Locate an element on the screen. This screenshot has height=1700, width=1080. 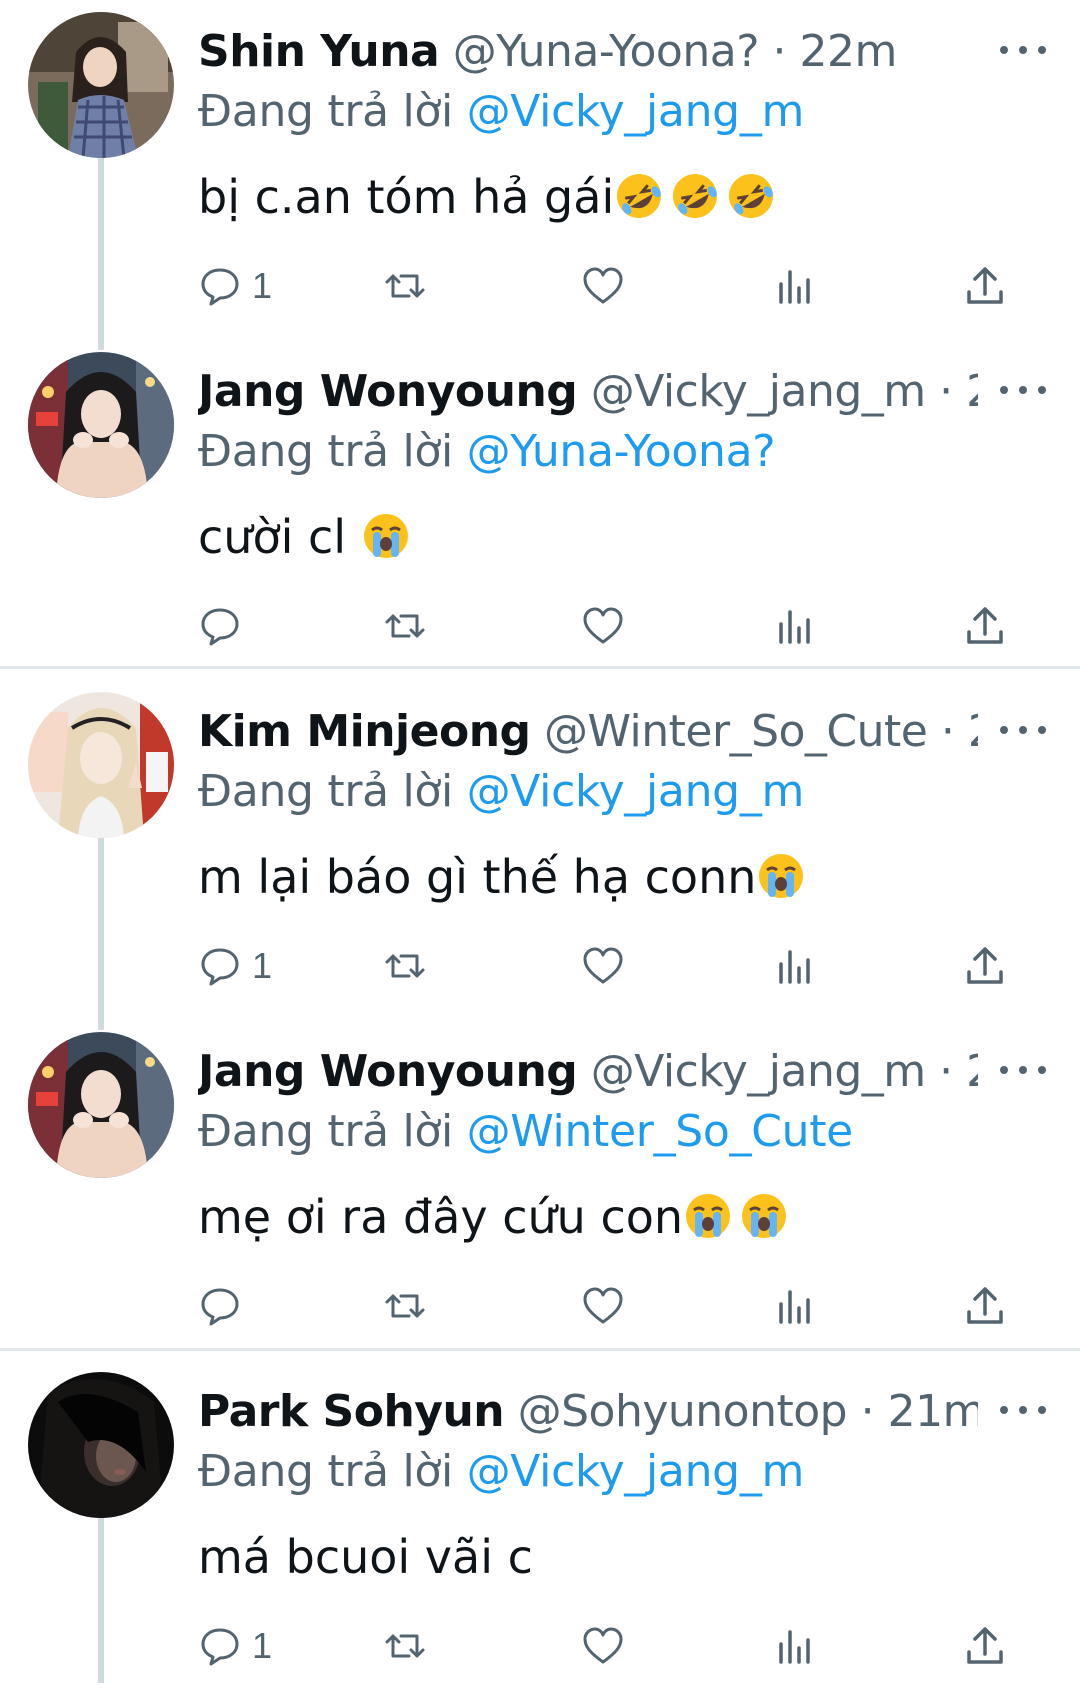
replying-to: Đang trả lời @Winter_So_Cute is located at coordinates (525, 1132).